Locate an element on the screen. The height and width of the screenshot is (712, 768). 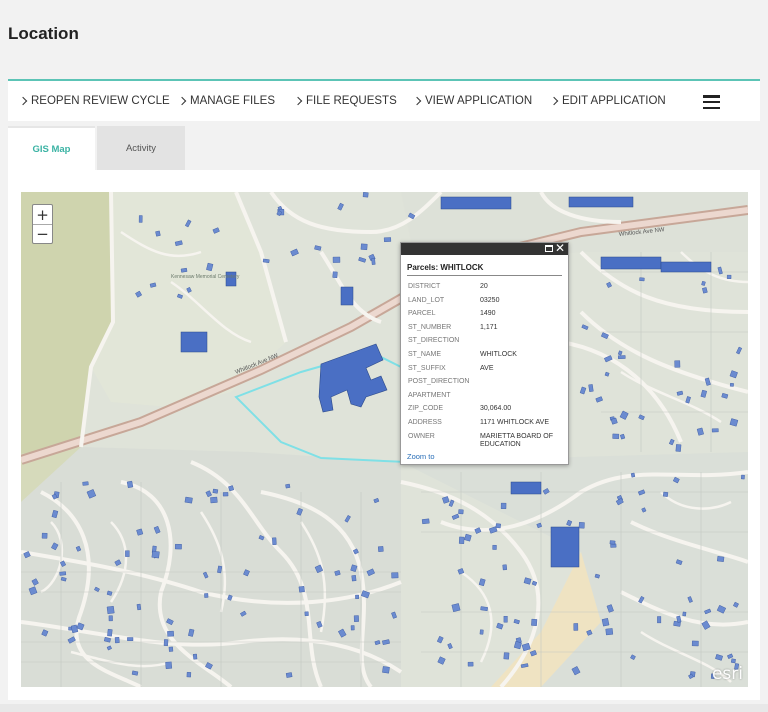
attribute-key: DISTRICT is located at coordinates (424, 286).